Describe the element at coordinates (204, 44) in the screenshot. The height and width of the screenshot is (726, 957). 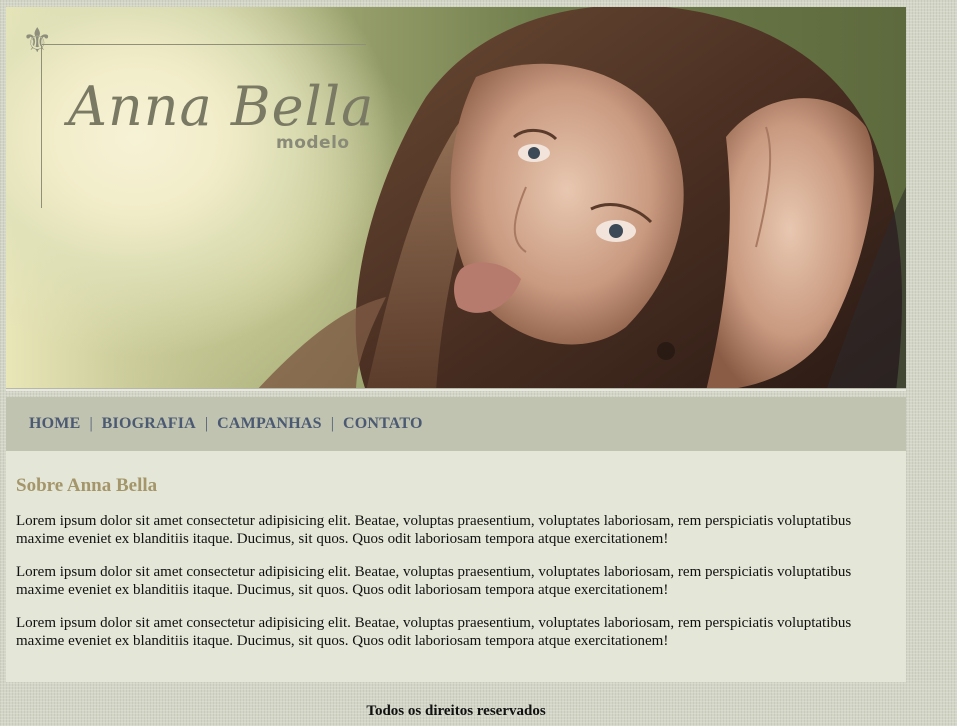
I see `decorative-line-horizontal` at that location.